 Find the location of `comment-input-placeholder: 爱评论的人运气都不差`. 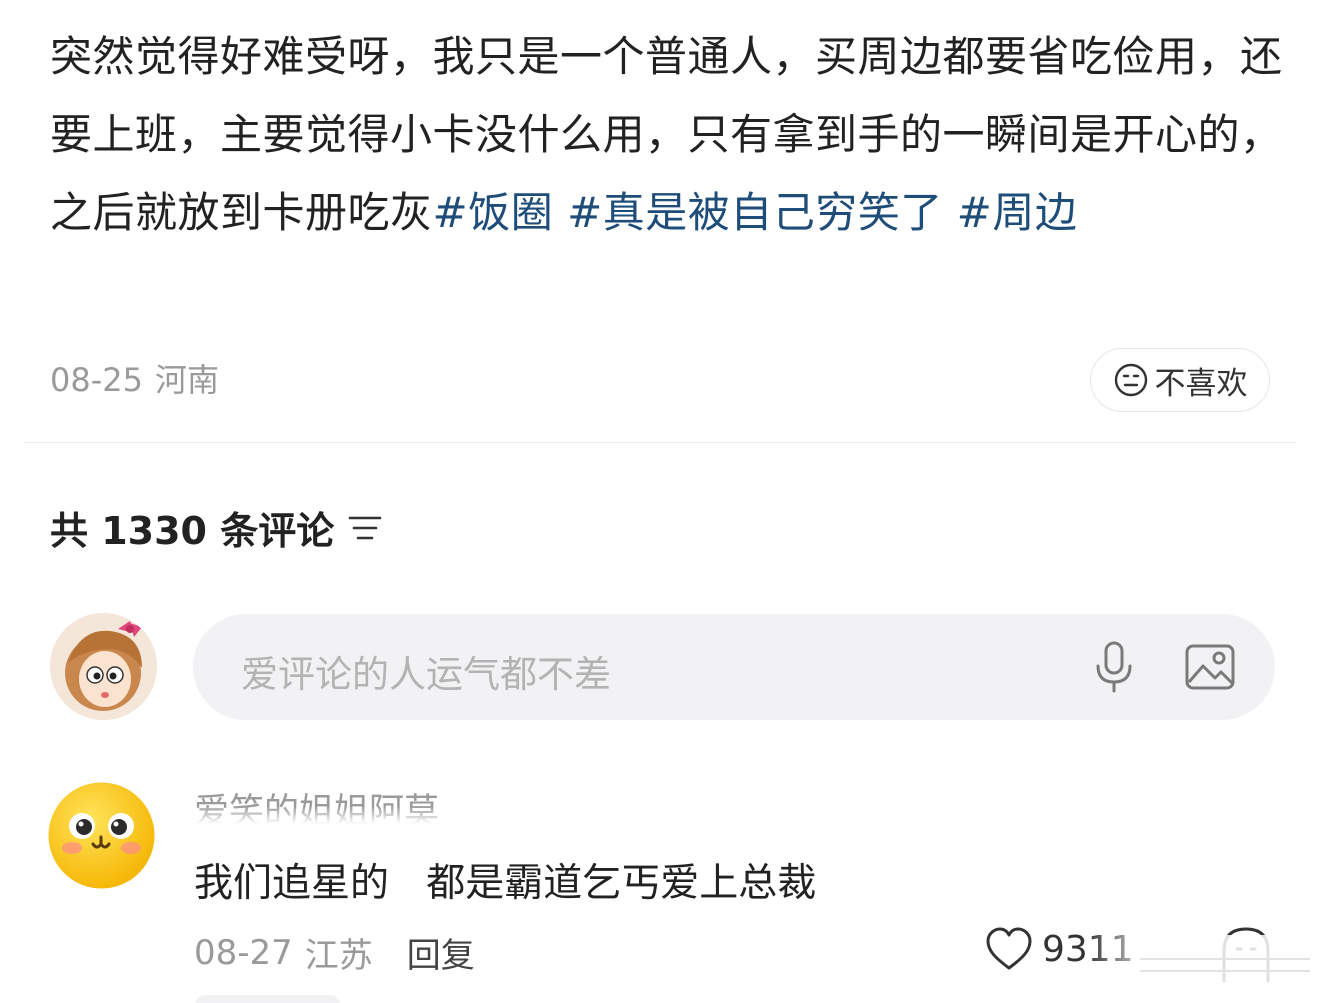

comment-input-placeholder: 爱评论的人运气都不差 is located at coordinates (426, 674).